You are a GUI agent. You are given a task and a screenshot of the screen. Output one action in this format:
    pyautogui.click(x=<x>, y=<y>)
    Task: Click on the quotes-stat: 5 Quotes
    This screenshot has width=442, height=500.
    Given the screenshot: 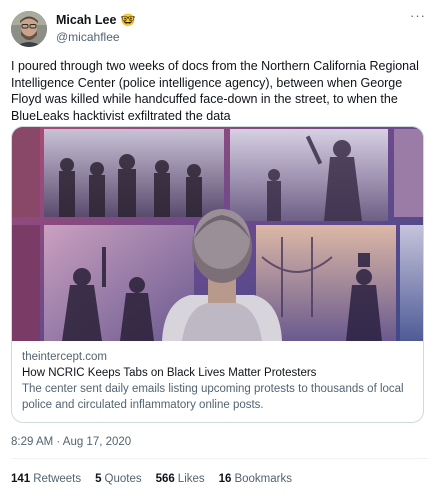 What is the action you would take?
    pyautogui.click(x=118, y=479)
    